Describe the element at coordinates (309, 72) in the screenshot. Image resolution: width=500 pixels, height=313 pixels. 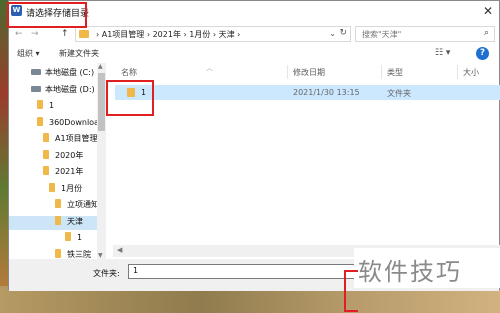
I see `column-modified: 修改日期` at that location.